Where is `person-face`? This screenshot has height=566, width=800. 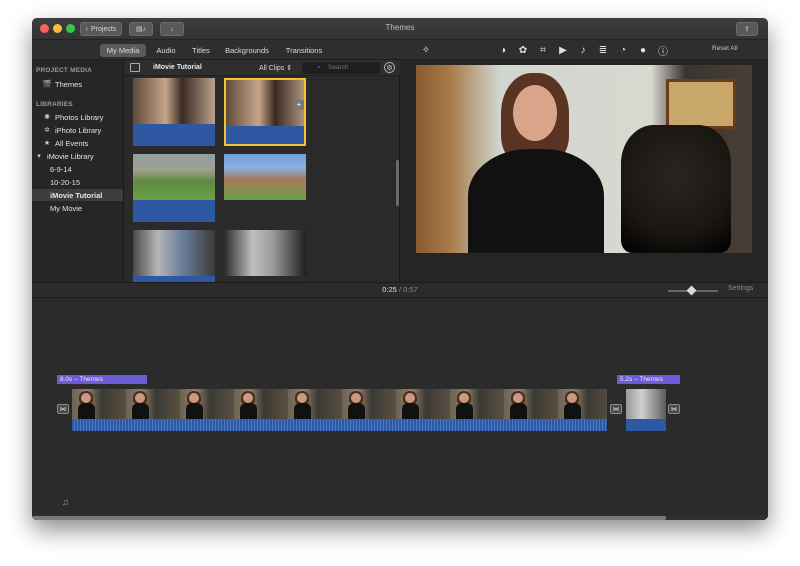 person-face is located at coordinates (535, 113).